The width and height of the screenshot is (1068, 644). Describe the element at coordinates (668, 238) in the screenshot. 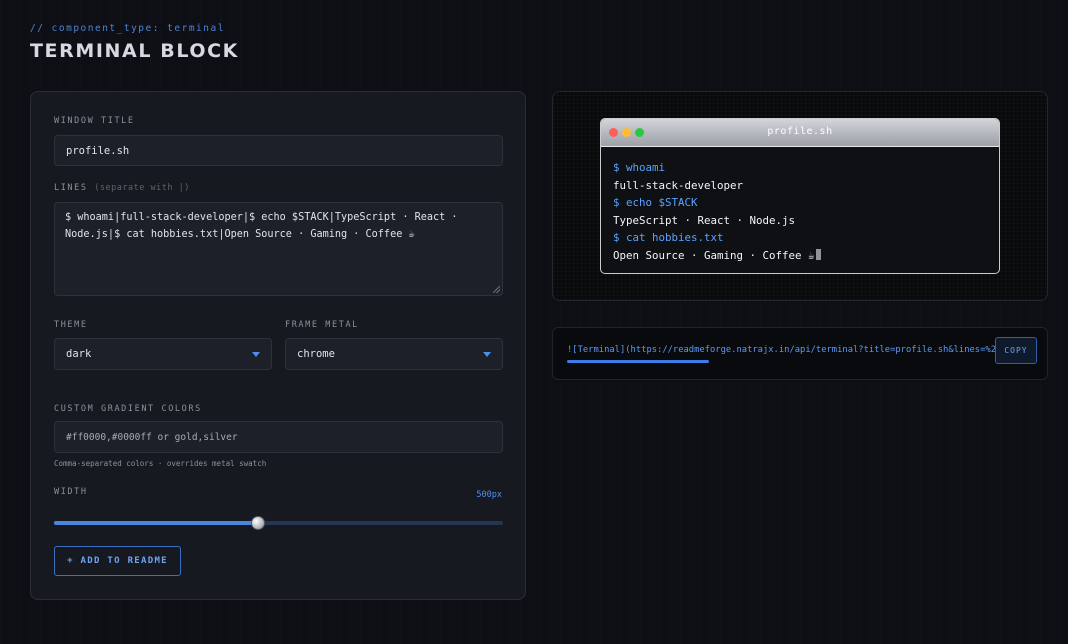

I see `terminal-line: $ cat hobbies.txt` at that location.